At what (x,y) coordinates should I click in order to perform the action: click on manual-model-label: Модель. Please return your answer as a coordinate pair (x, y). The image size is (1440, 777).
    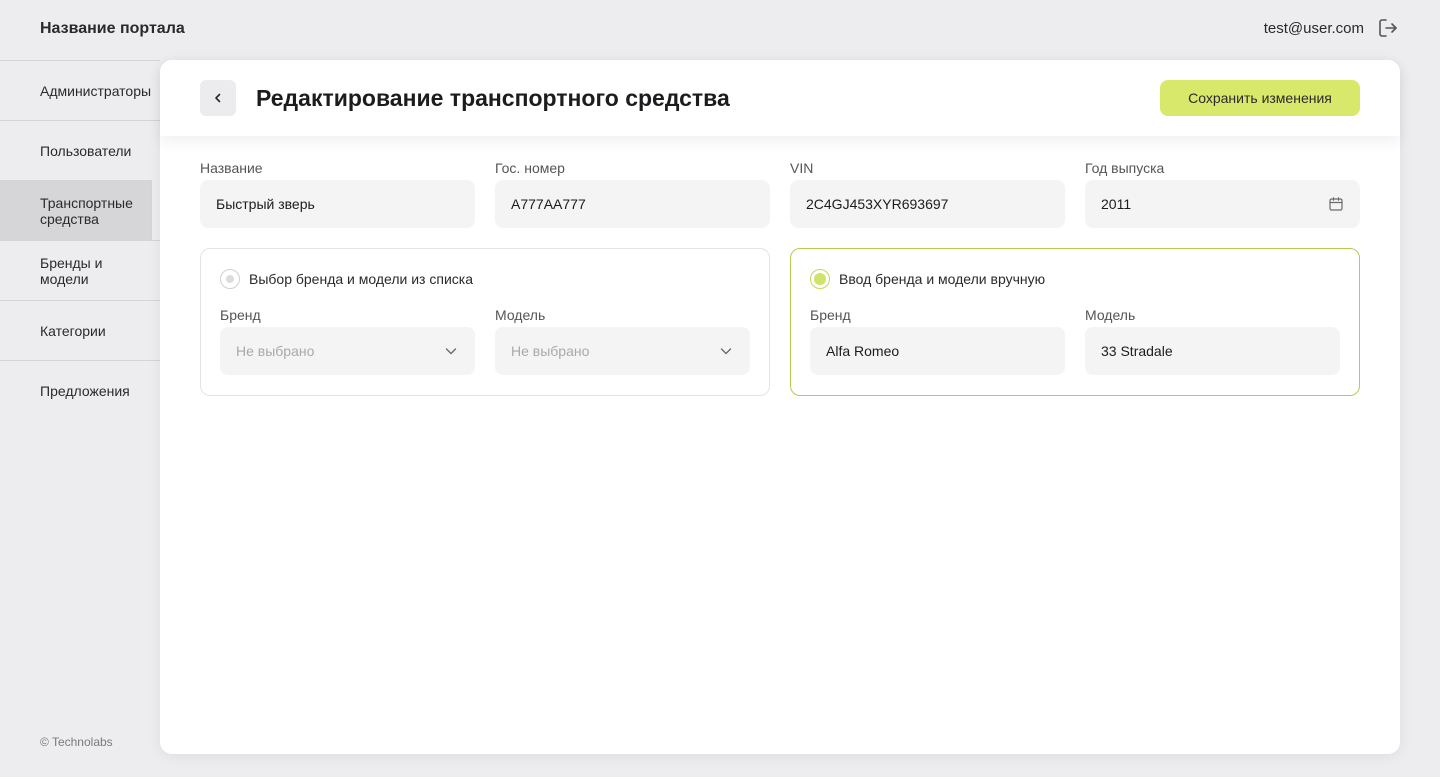
    Looking at the image, I should click on (1110, 315).